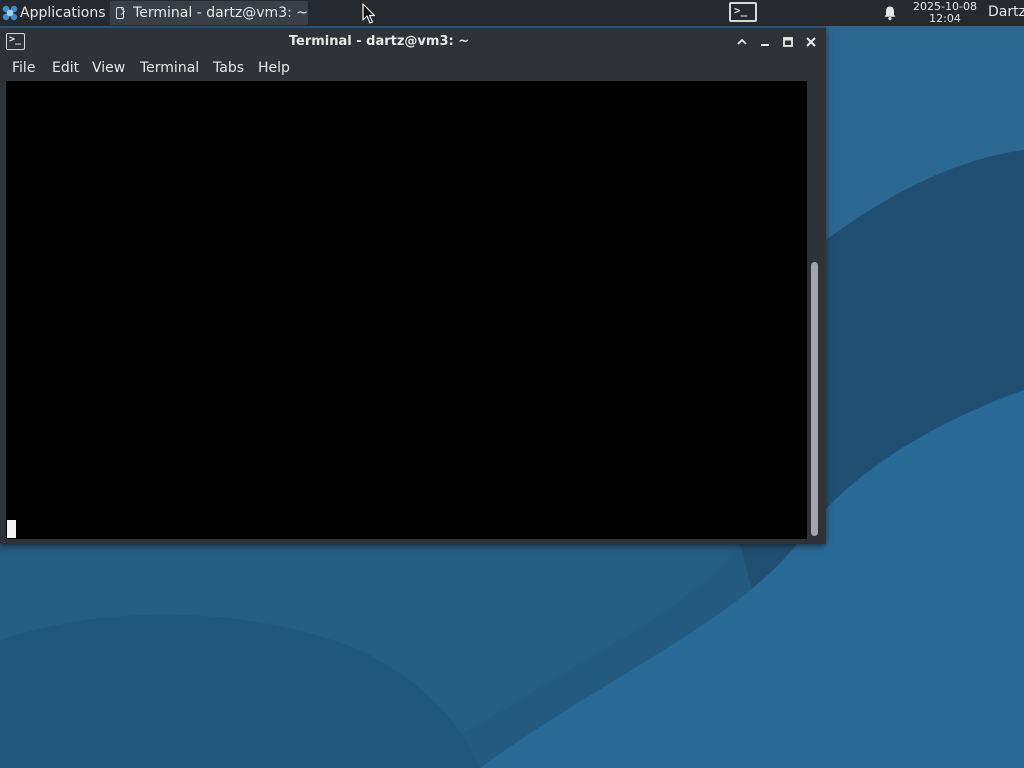  Describe the element at coordinates (120, 13) in the screenshot. I see `terminal-icon` at that location.